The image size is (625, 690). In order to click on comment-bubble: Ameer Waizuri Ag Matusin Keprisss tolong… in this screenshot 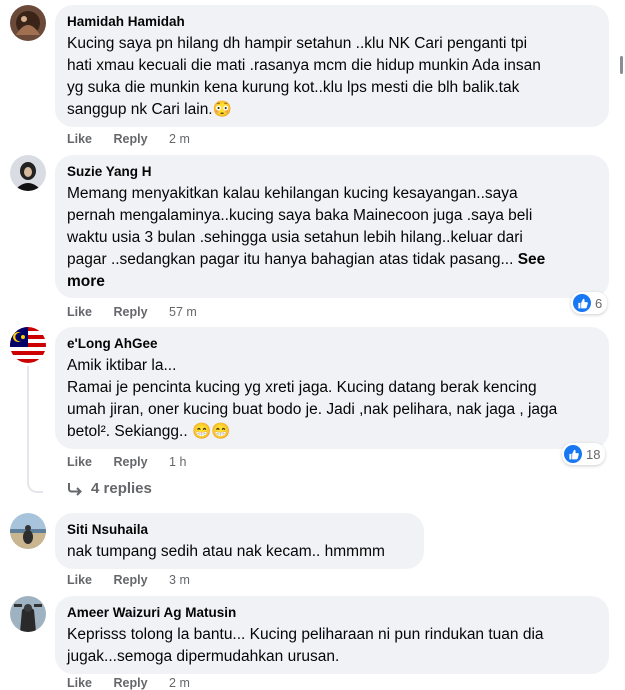, I will do `click(332, 635)`.